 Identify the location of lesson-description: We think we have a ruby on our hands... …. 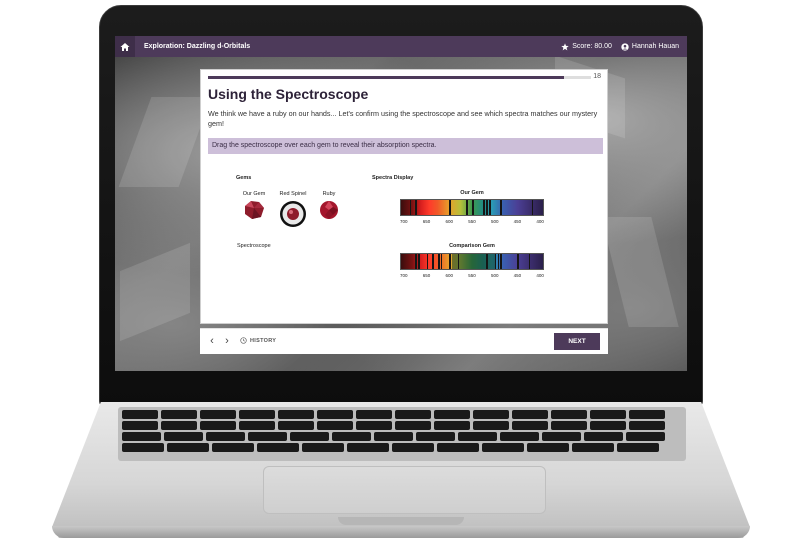
(403, 118).